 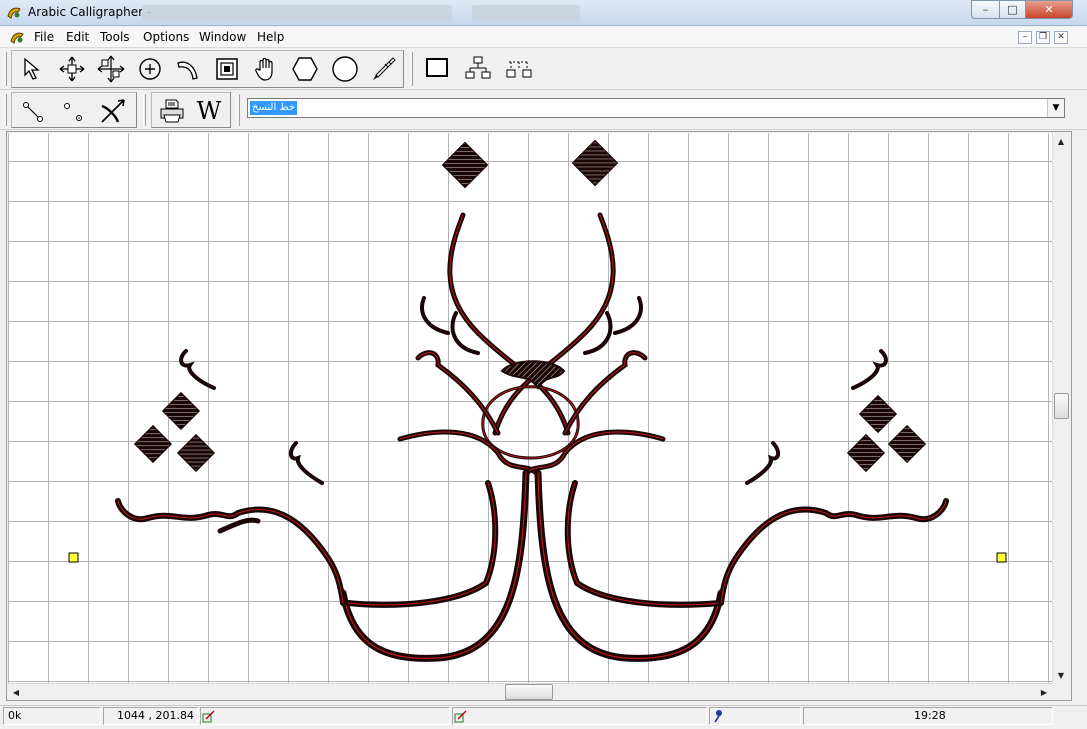 What do you see at coordinates (1061, 37) in the screenshot?
I see `mdi-close-button: ✕` at bounding box center [1061, 37].